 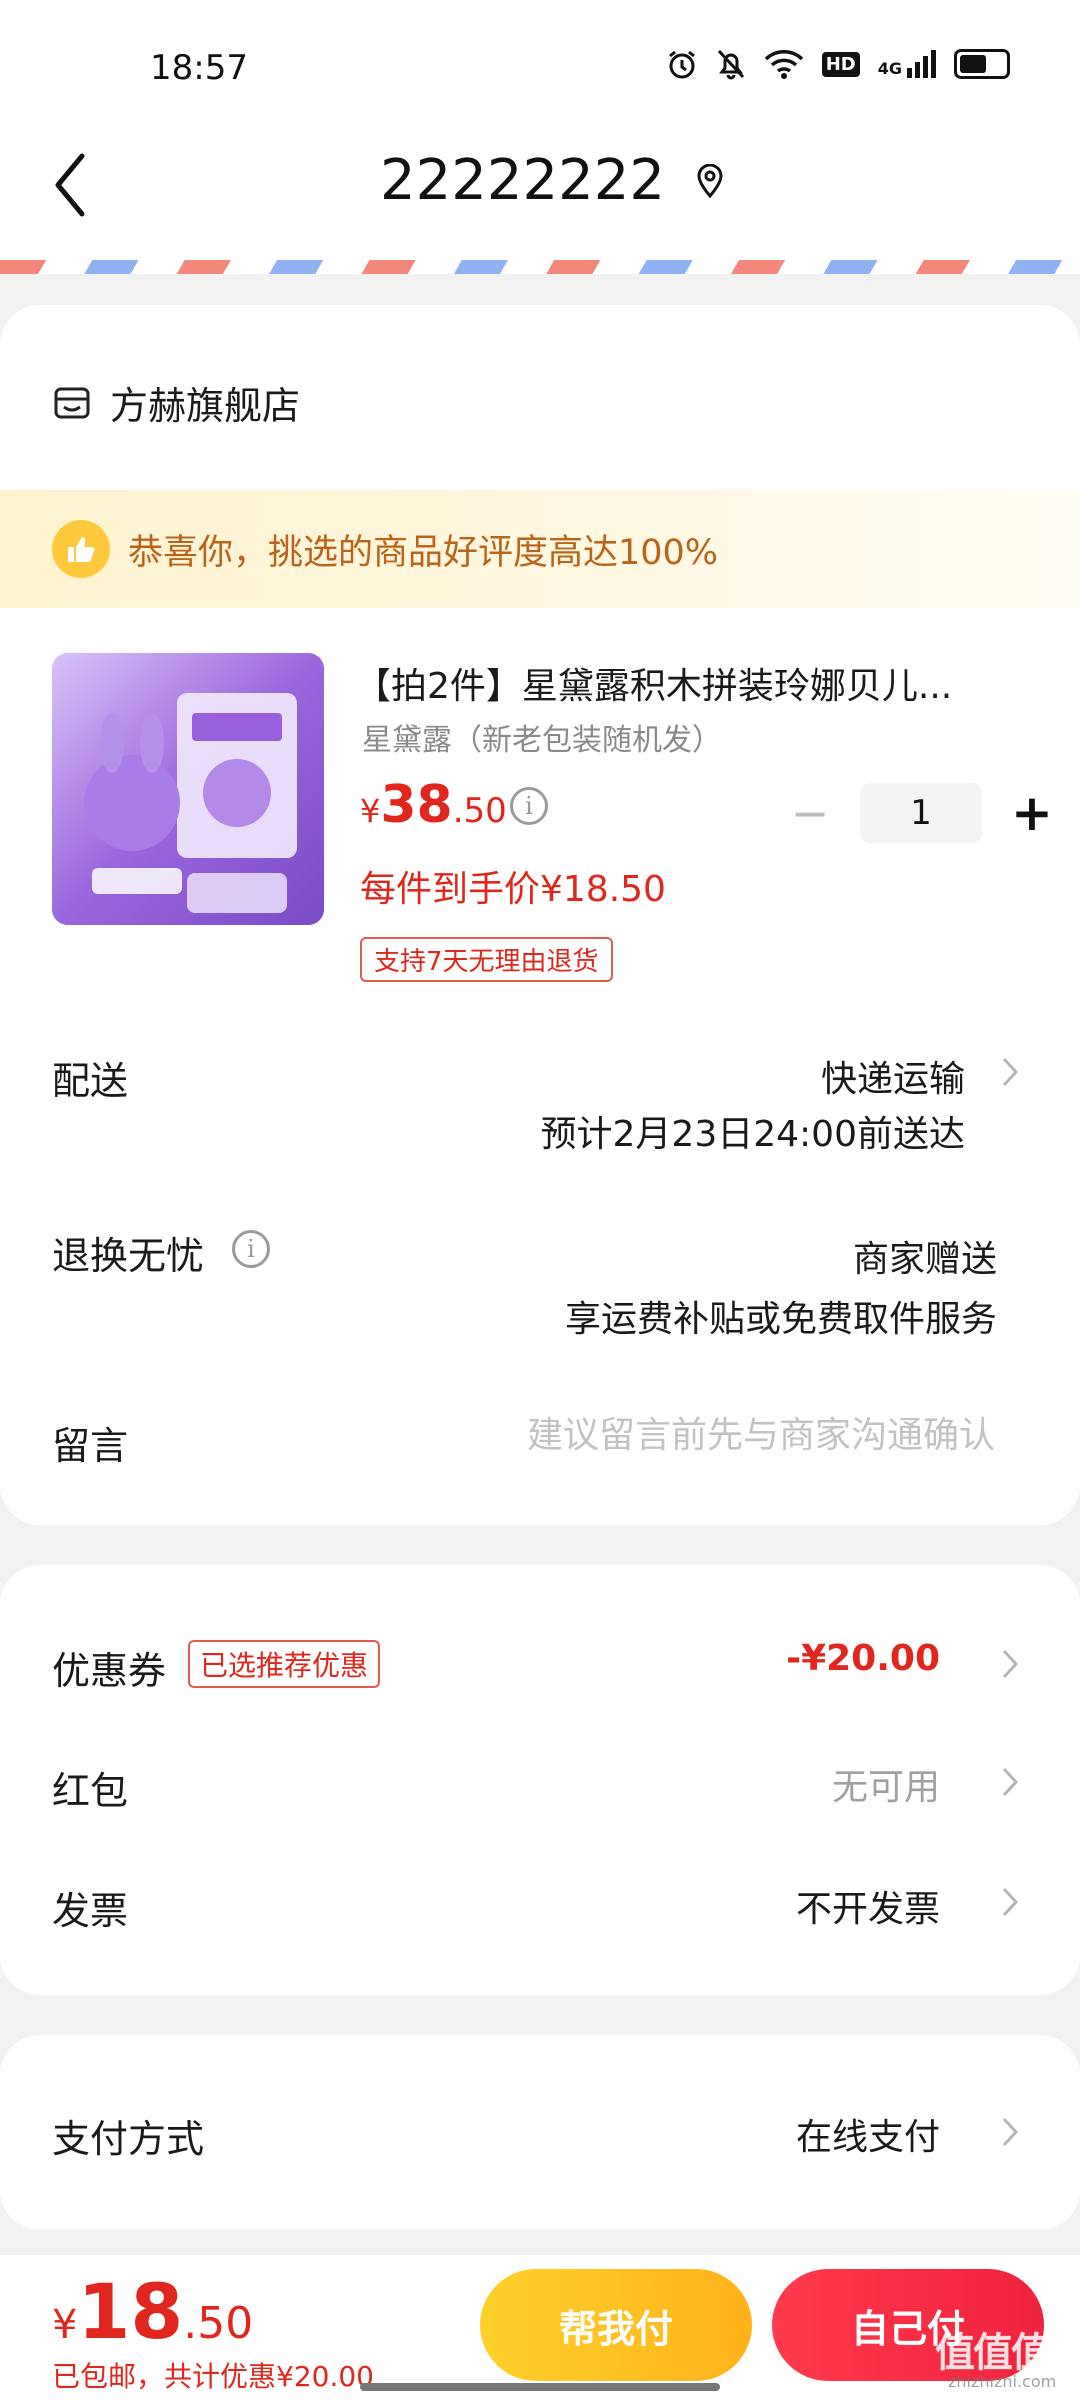 What do you see at coordinates (540, 2387) in the screenshot?
I see `home-indicator` at bounding box center [540, 2387].